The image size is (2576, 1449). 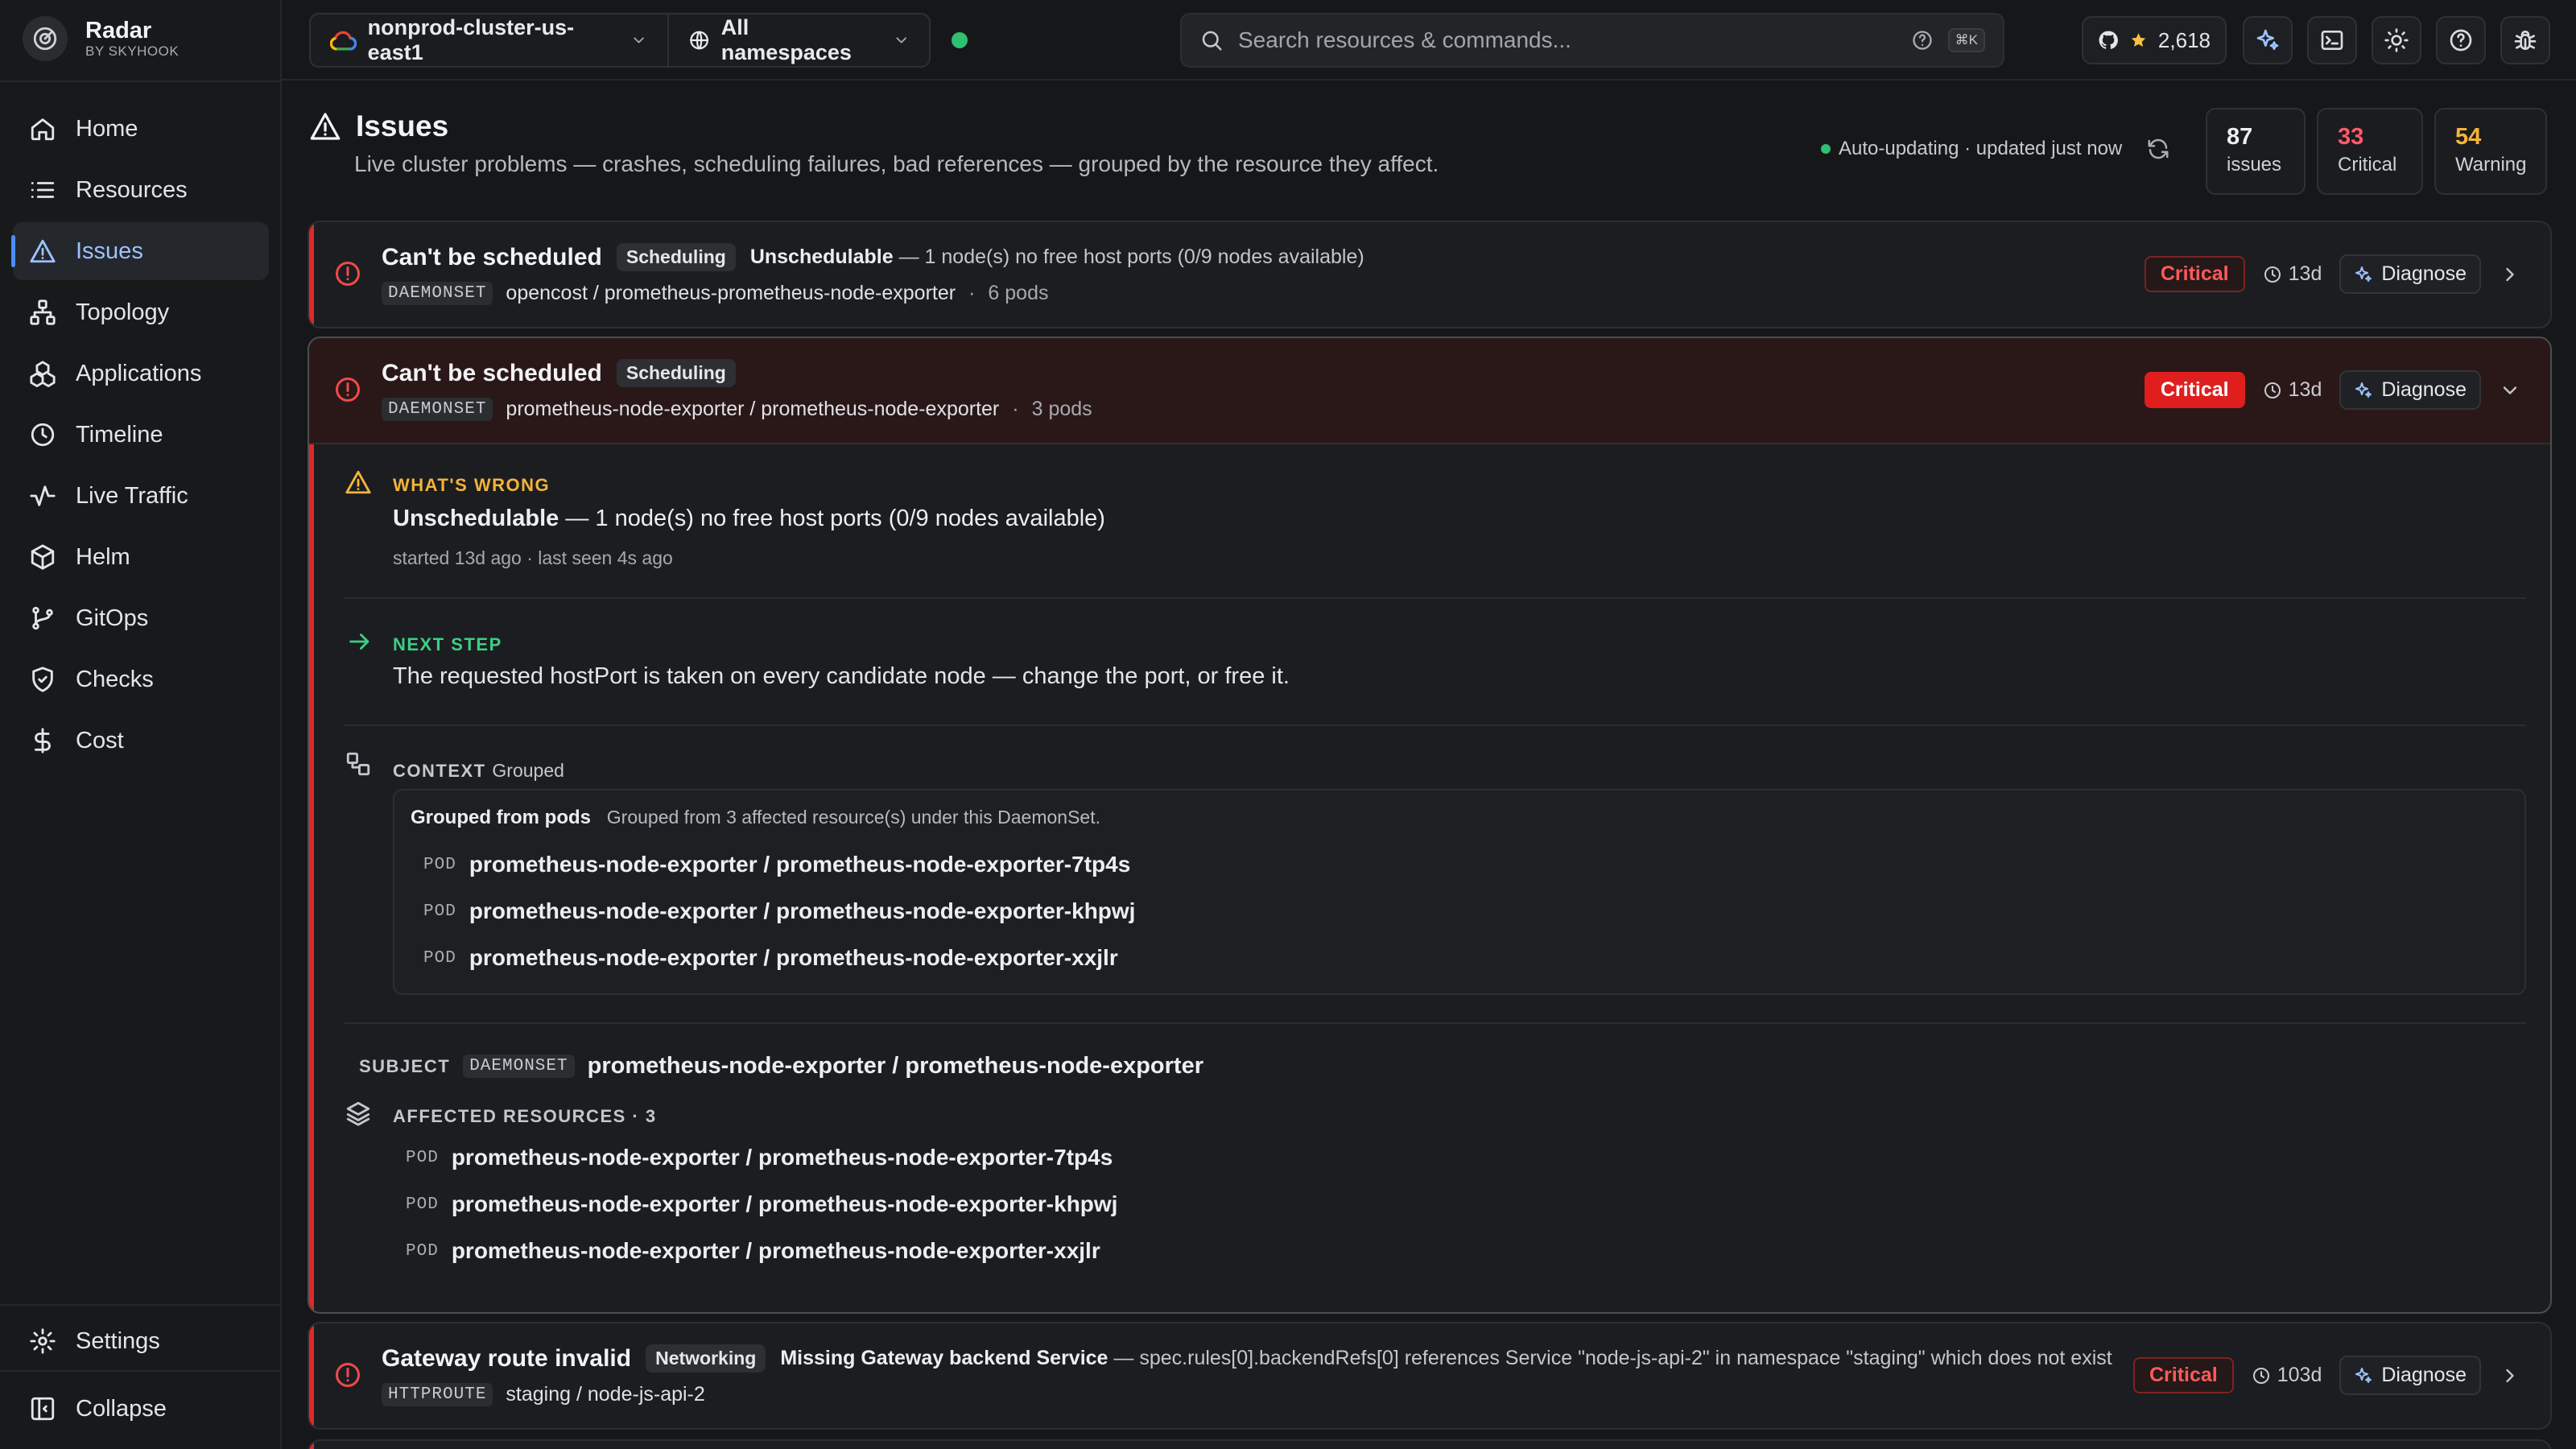 What do you see at coordinates (115, 679) in the screenshot?
I see `sidebar-item-label: Checks` at bounding box center [115, 679].